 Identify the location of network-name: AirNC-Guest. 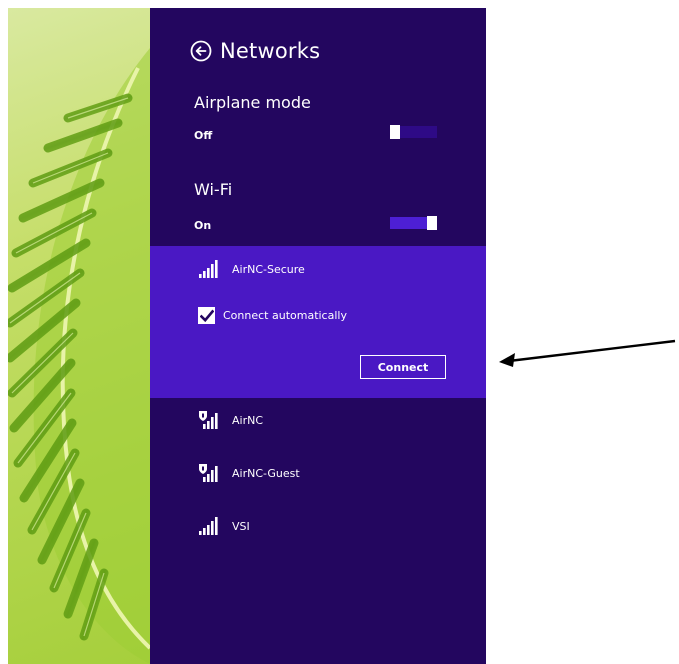
(266, 473).